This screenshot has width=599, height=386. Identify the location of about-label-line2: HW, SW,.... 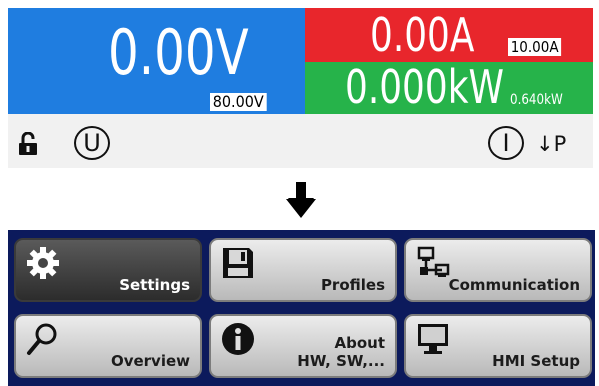
(341, 361).